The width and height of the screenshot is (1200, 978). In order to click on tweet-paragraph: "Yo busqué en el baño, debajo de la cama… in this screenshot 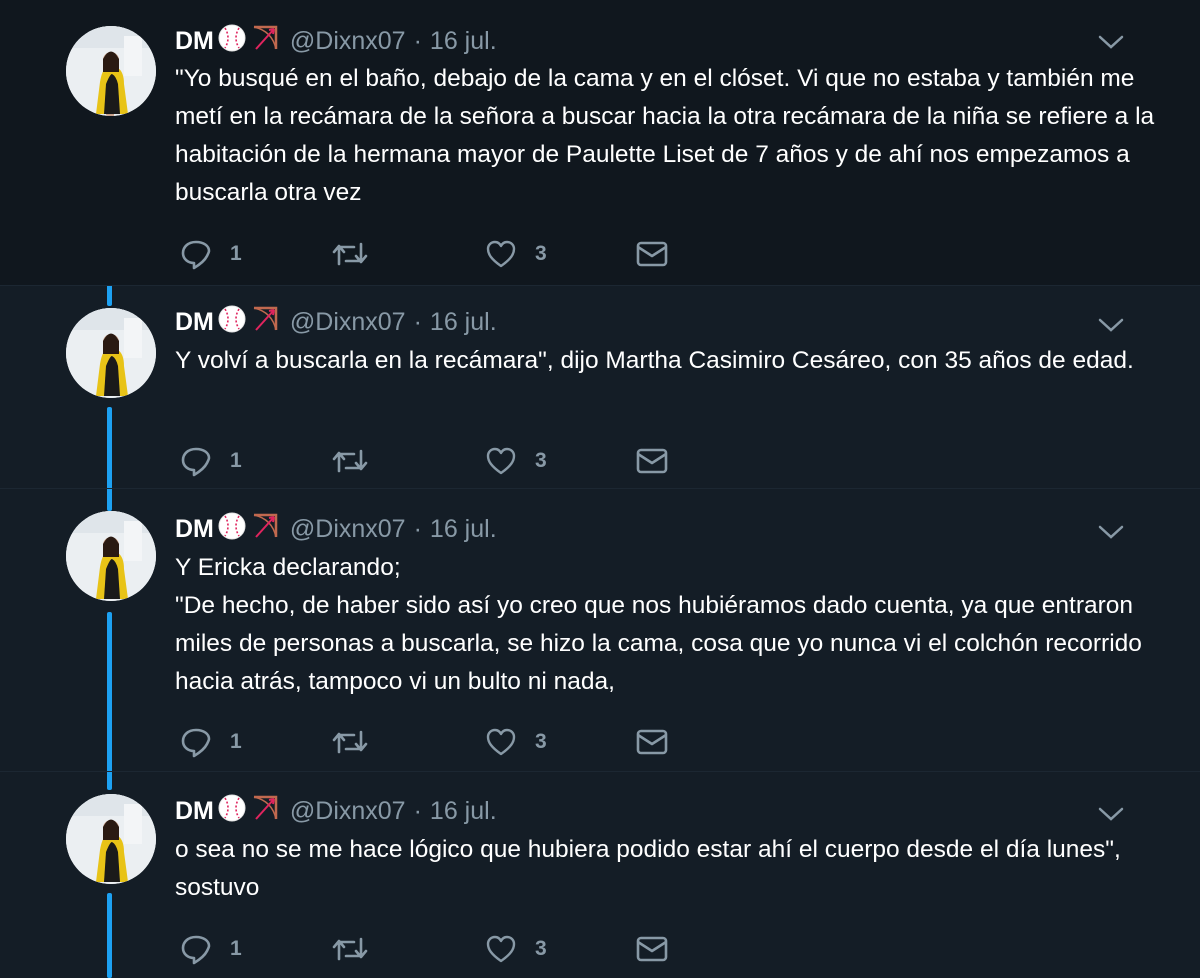, I will do `click(665, 135)`.